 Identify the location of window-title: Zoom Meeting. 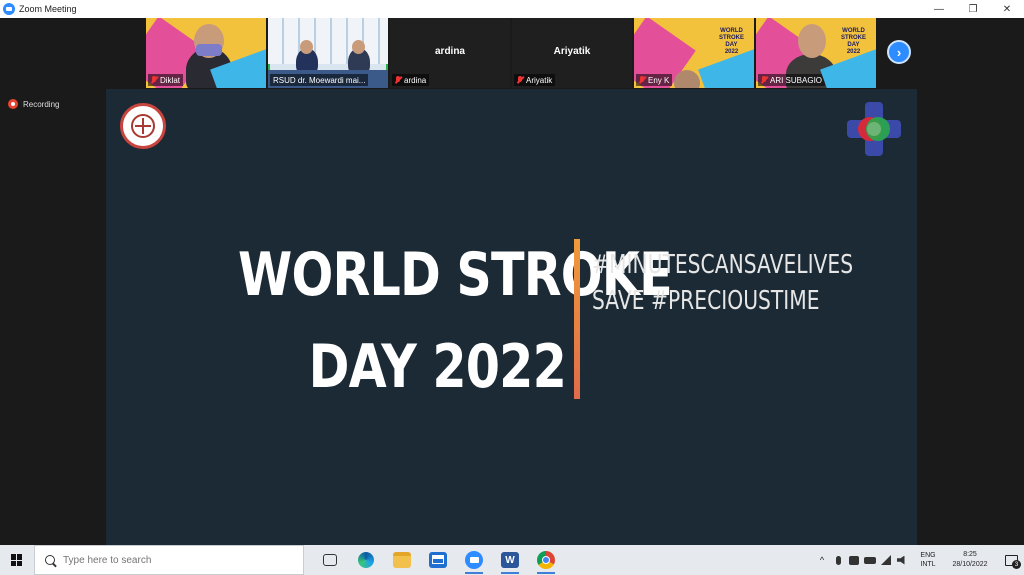
(48, 9).